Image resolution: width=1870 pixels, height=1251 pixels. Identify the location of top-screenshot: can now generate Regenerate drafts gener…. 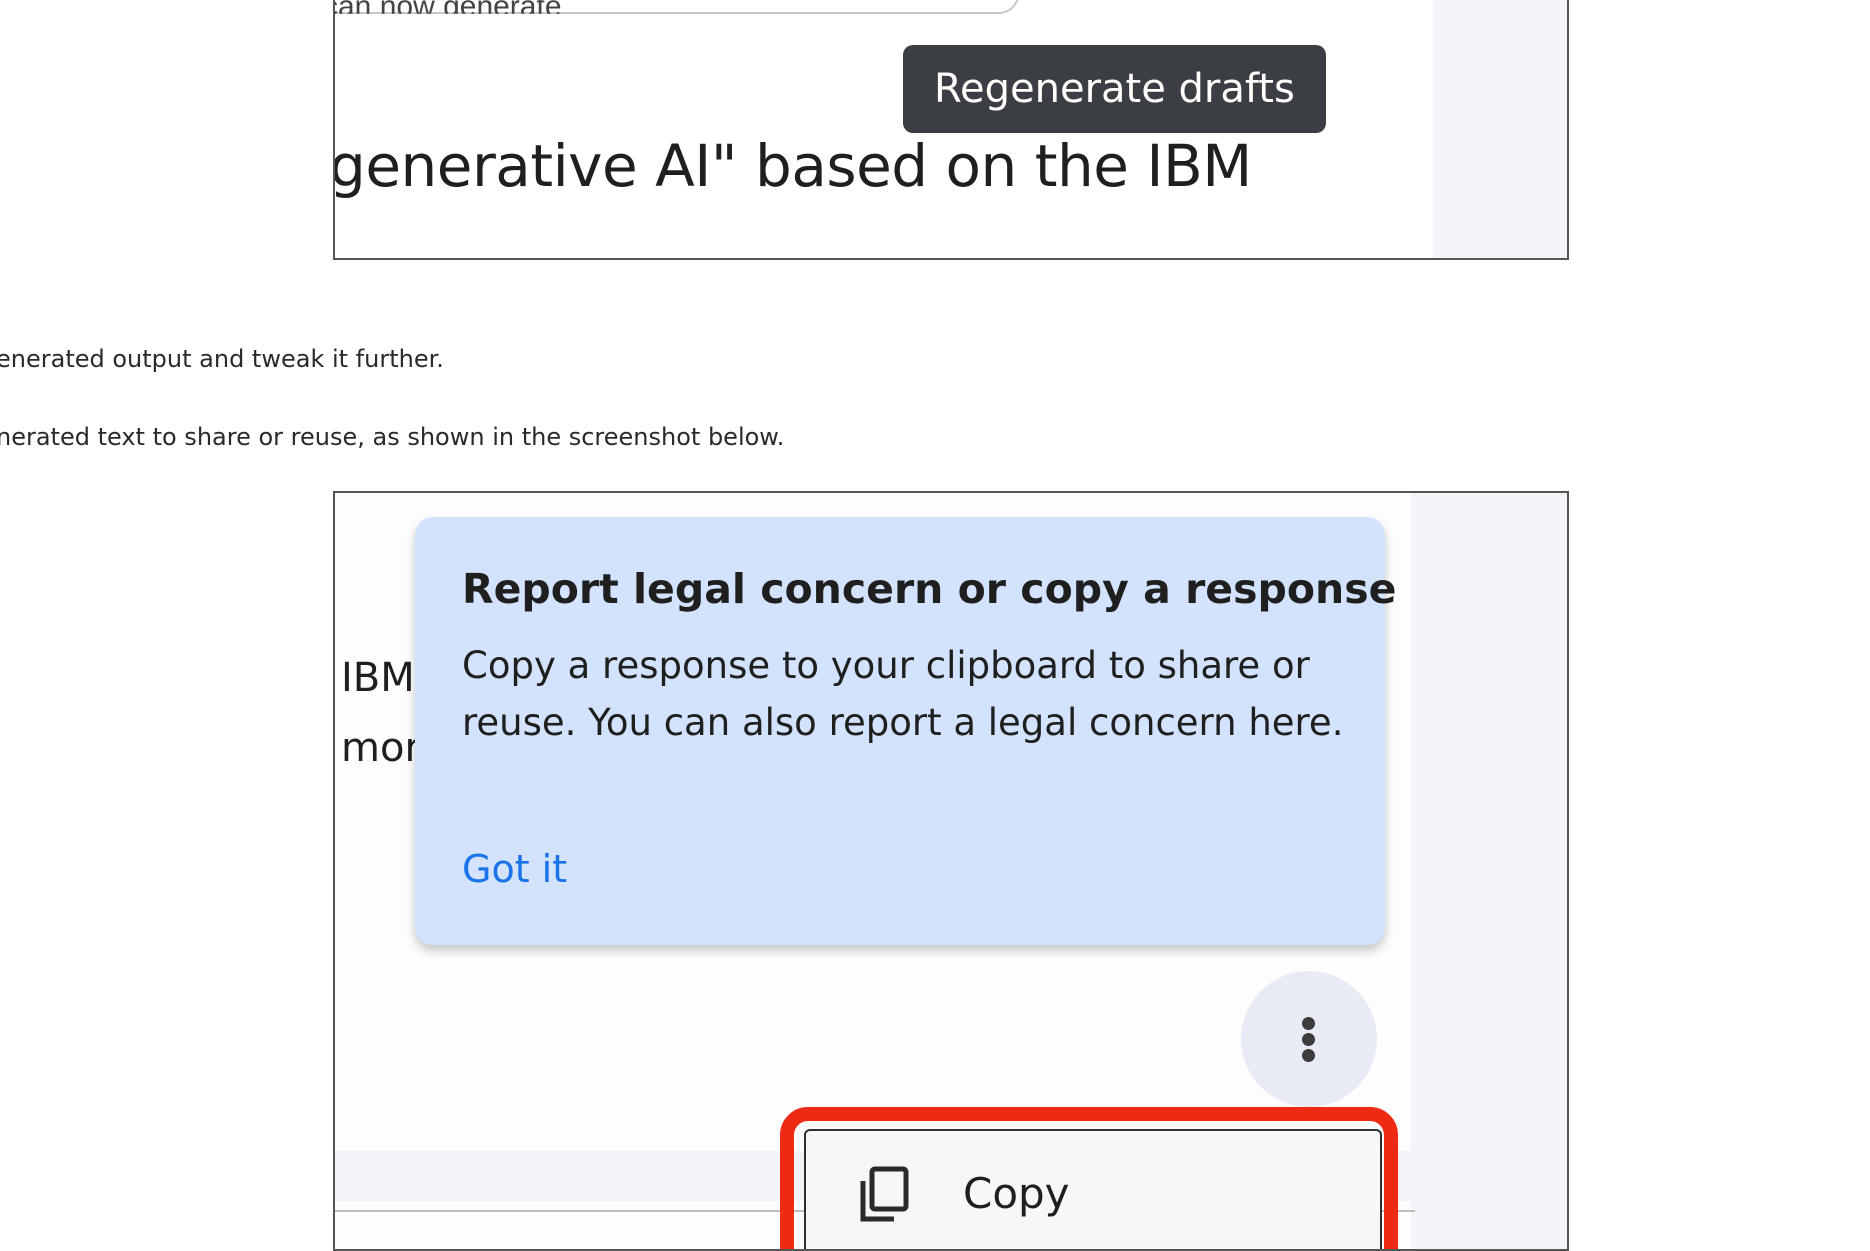
(951, 130).